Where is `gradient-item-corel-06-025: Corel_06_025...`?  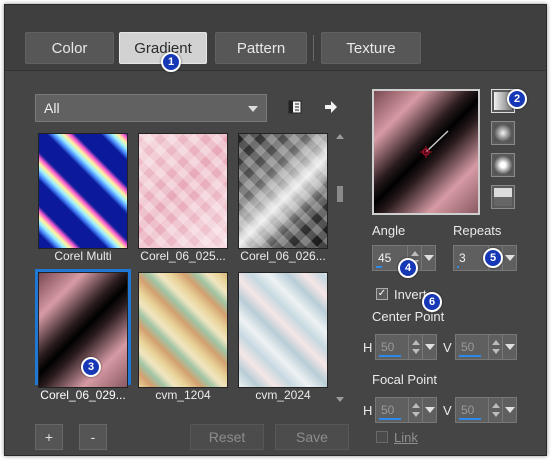 gradient-item-corel-06-025: Corel_06_025... is located at coordinates (183, 196).